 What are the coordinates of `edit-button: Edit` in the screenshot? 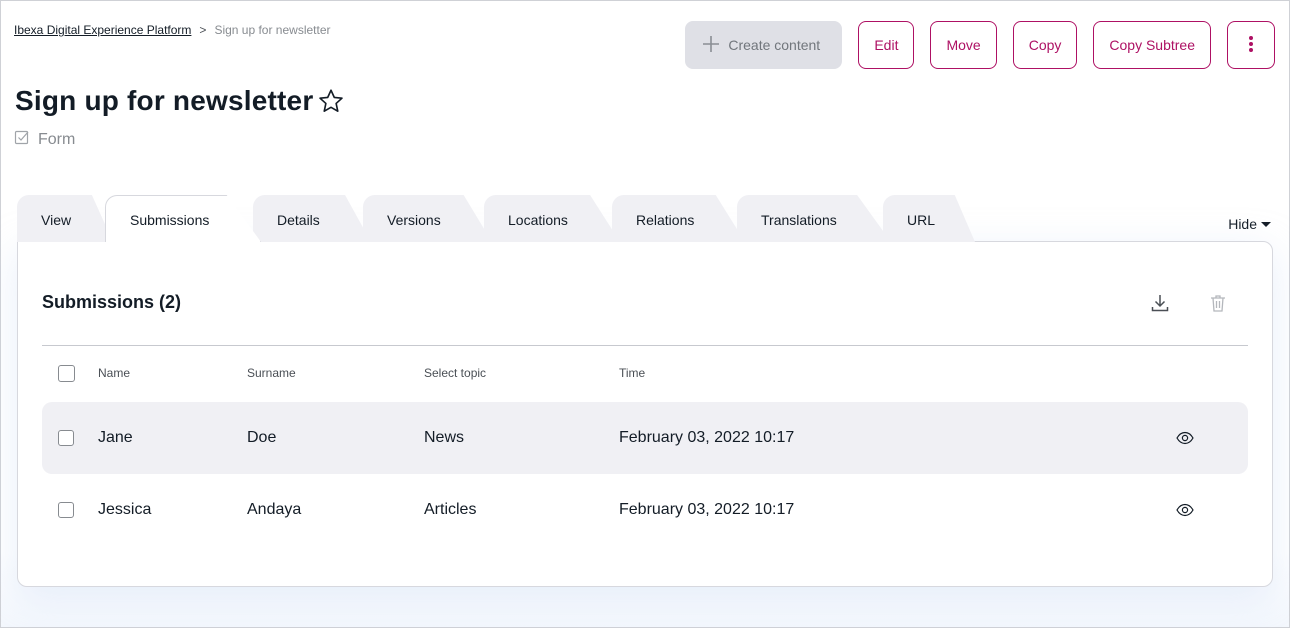 It's located at (886, 45).